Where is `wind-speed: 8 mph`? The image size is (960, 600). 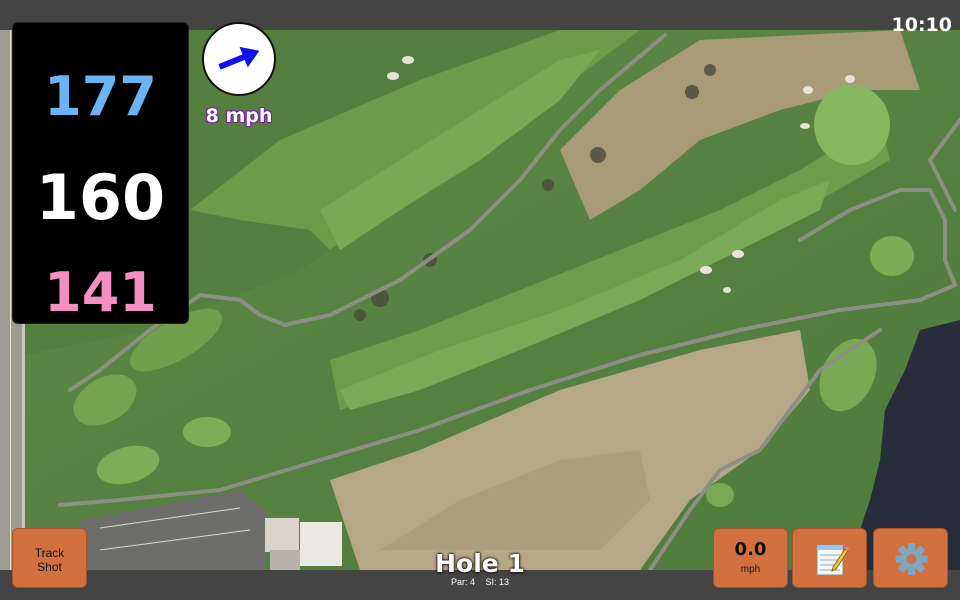 wind-speed: 8 mph is located at coordinates (239, 116).